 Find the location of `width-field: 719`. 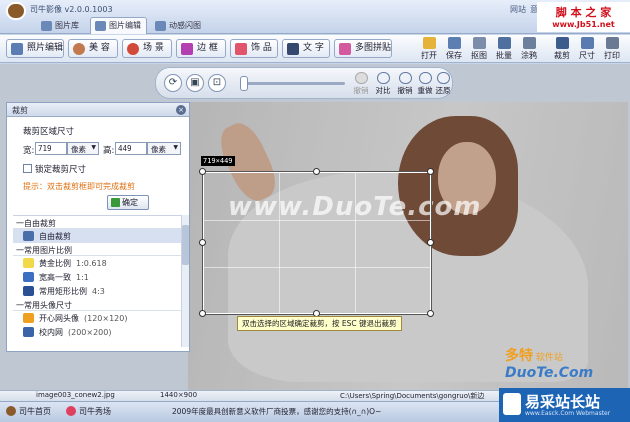

width-field: 719 is located at coordinates (51, 148).